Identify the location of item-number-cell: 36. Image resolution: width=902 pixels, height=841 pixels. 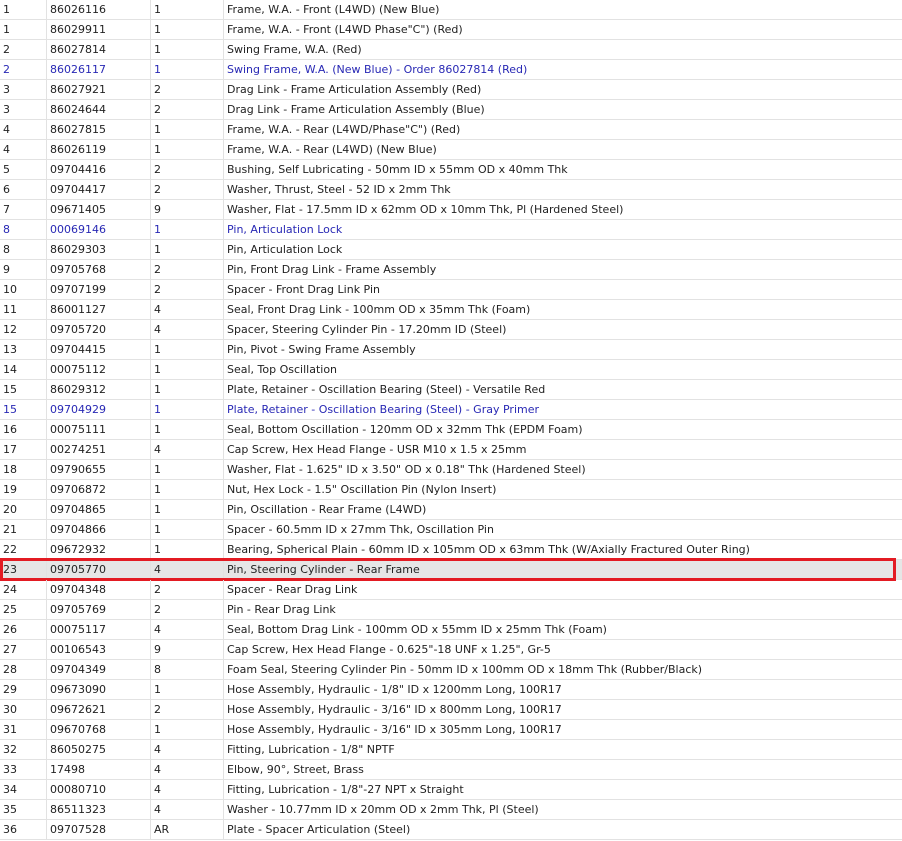
(23, 829).